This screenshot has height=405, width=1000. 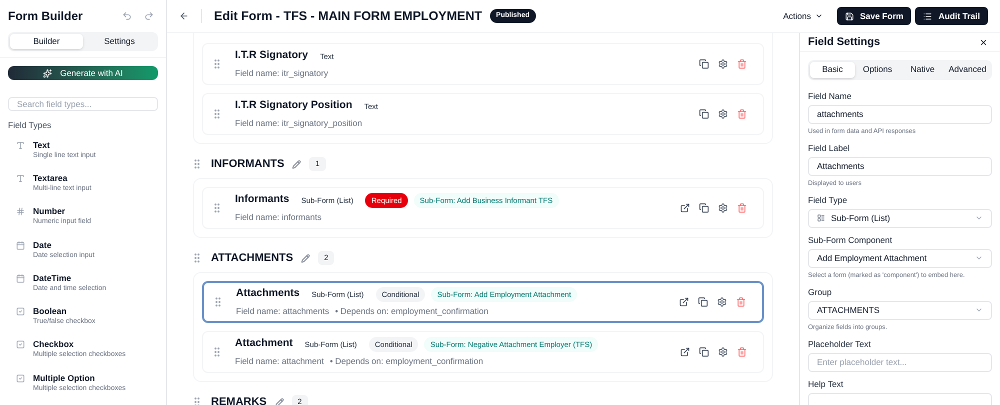 What do you see at coordinates (293, 106) in the screenshot?
I see `field-label: I.T.R Signatory Position` at bounding box center [293, 106].